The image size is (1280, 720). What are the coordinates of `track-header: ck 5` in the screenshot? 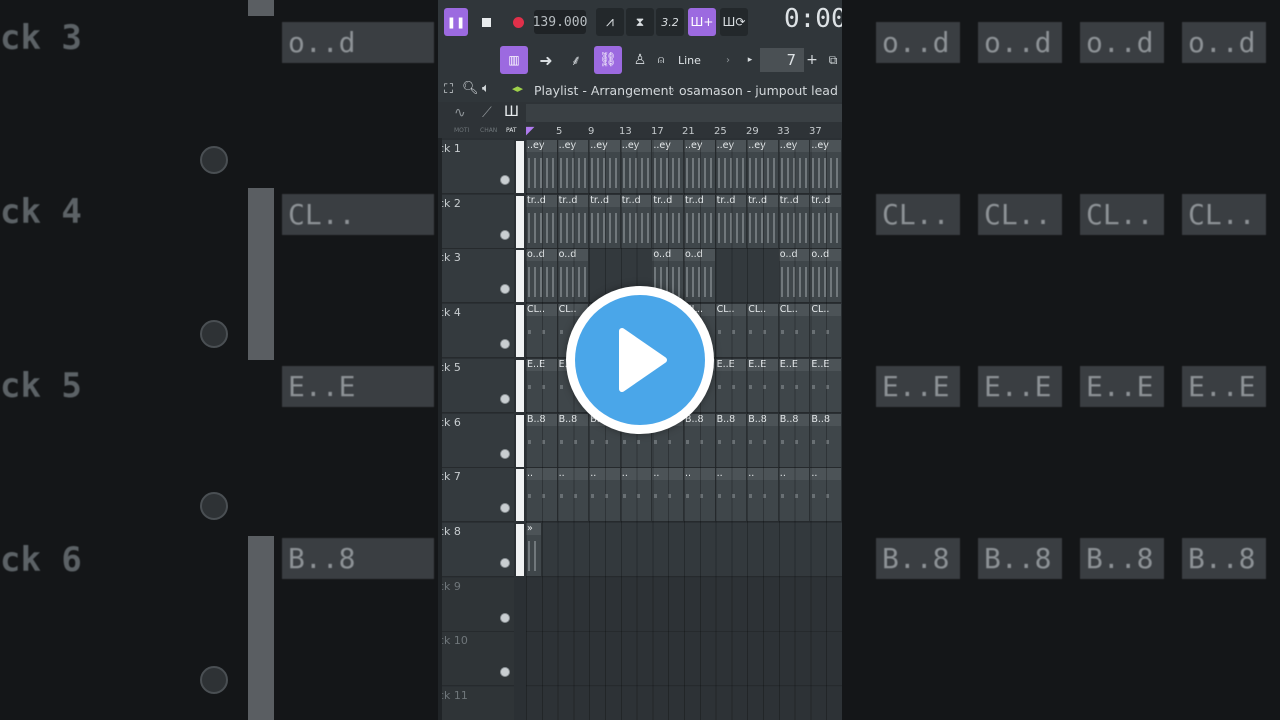 It's located at (476, 385).